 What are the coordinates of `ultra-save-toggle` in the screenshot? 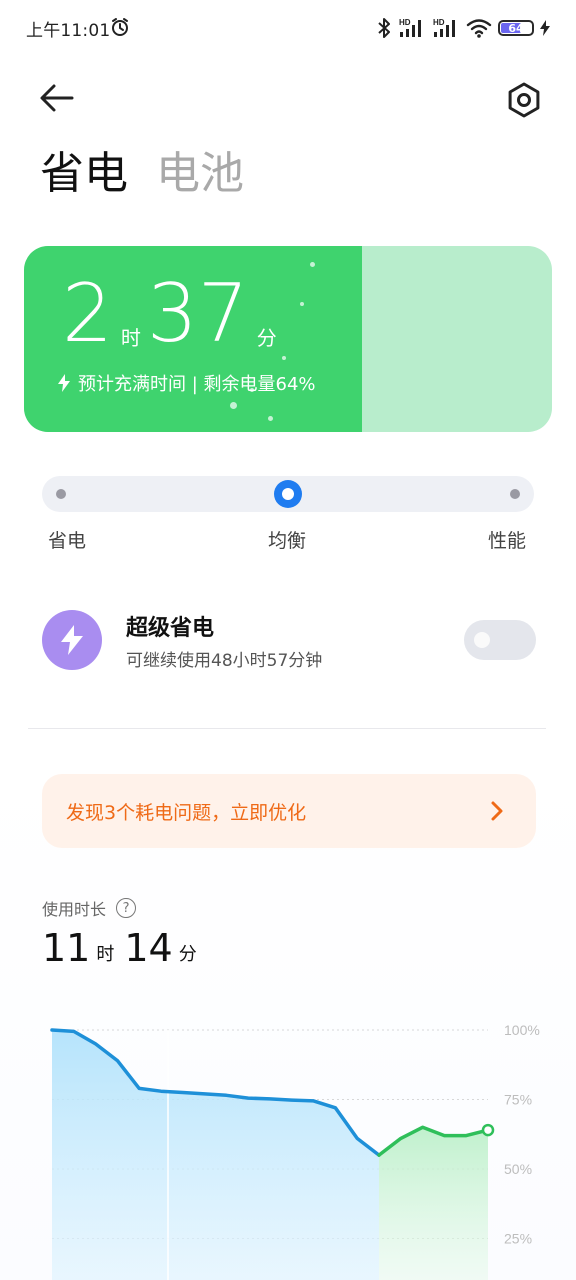 It's located at (500, 640).